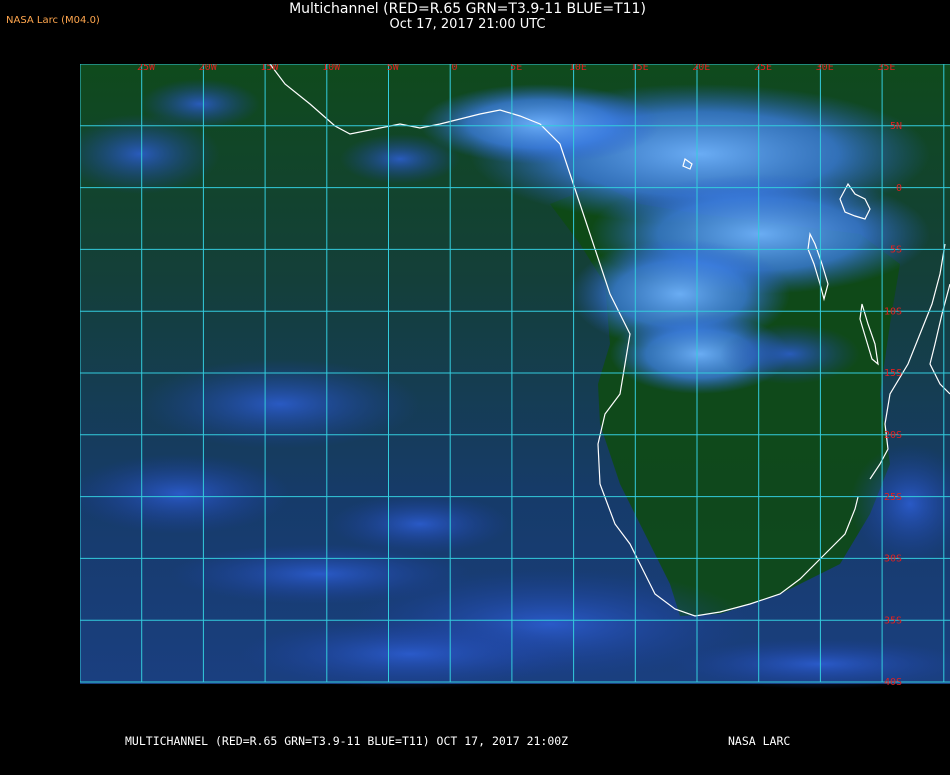  I want to click on longitude-label: 20E, so click(701, 68).